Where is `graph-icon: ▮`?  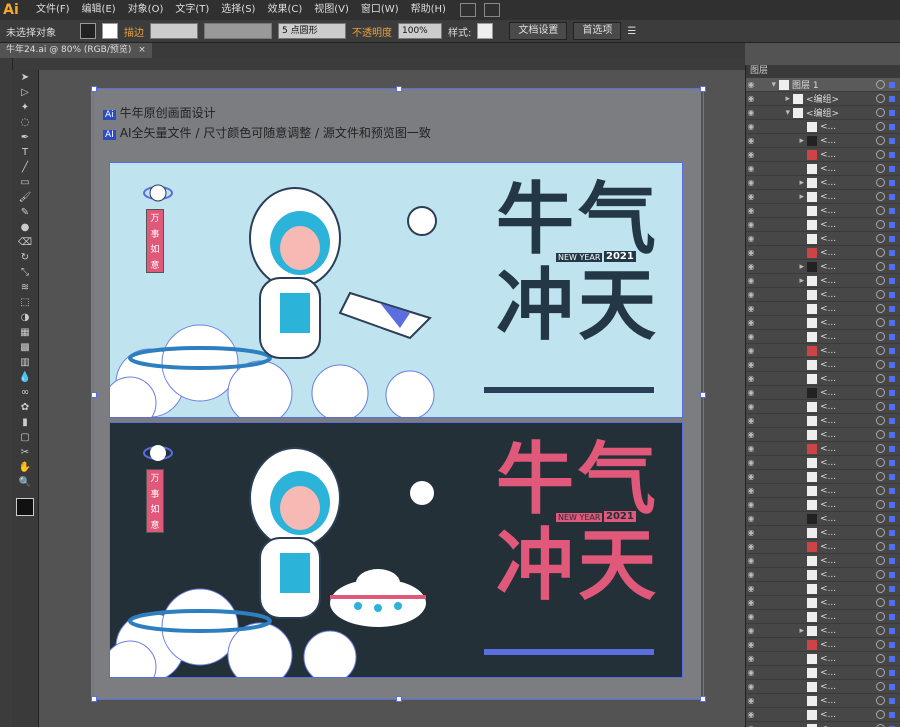 graph-icon: ▮ is located at coordinates (25, 422).